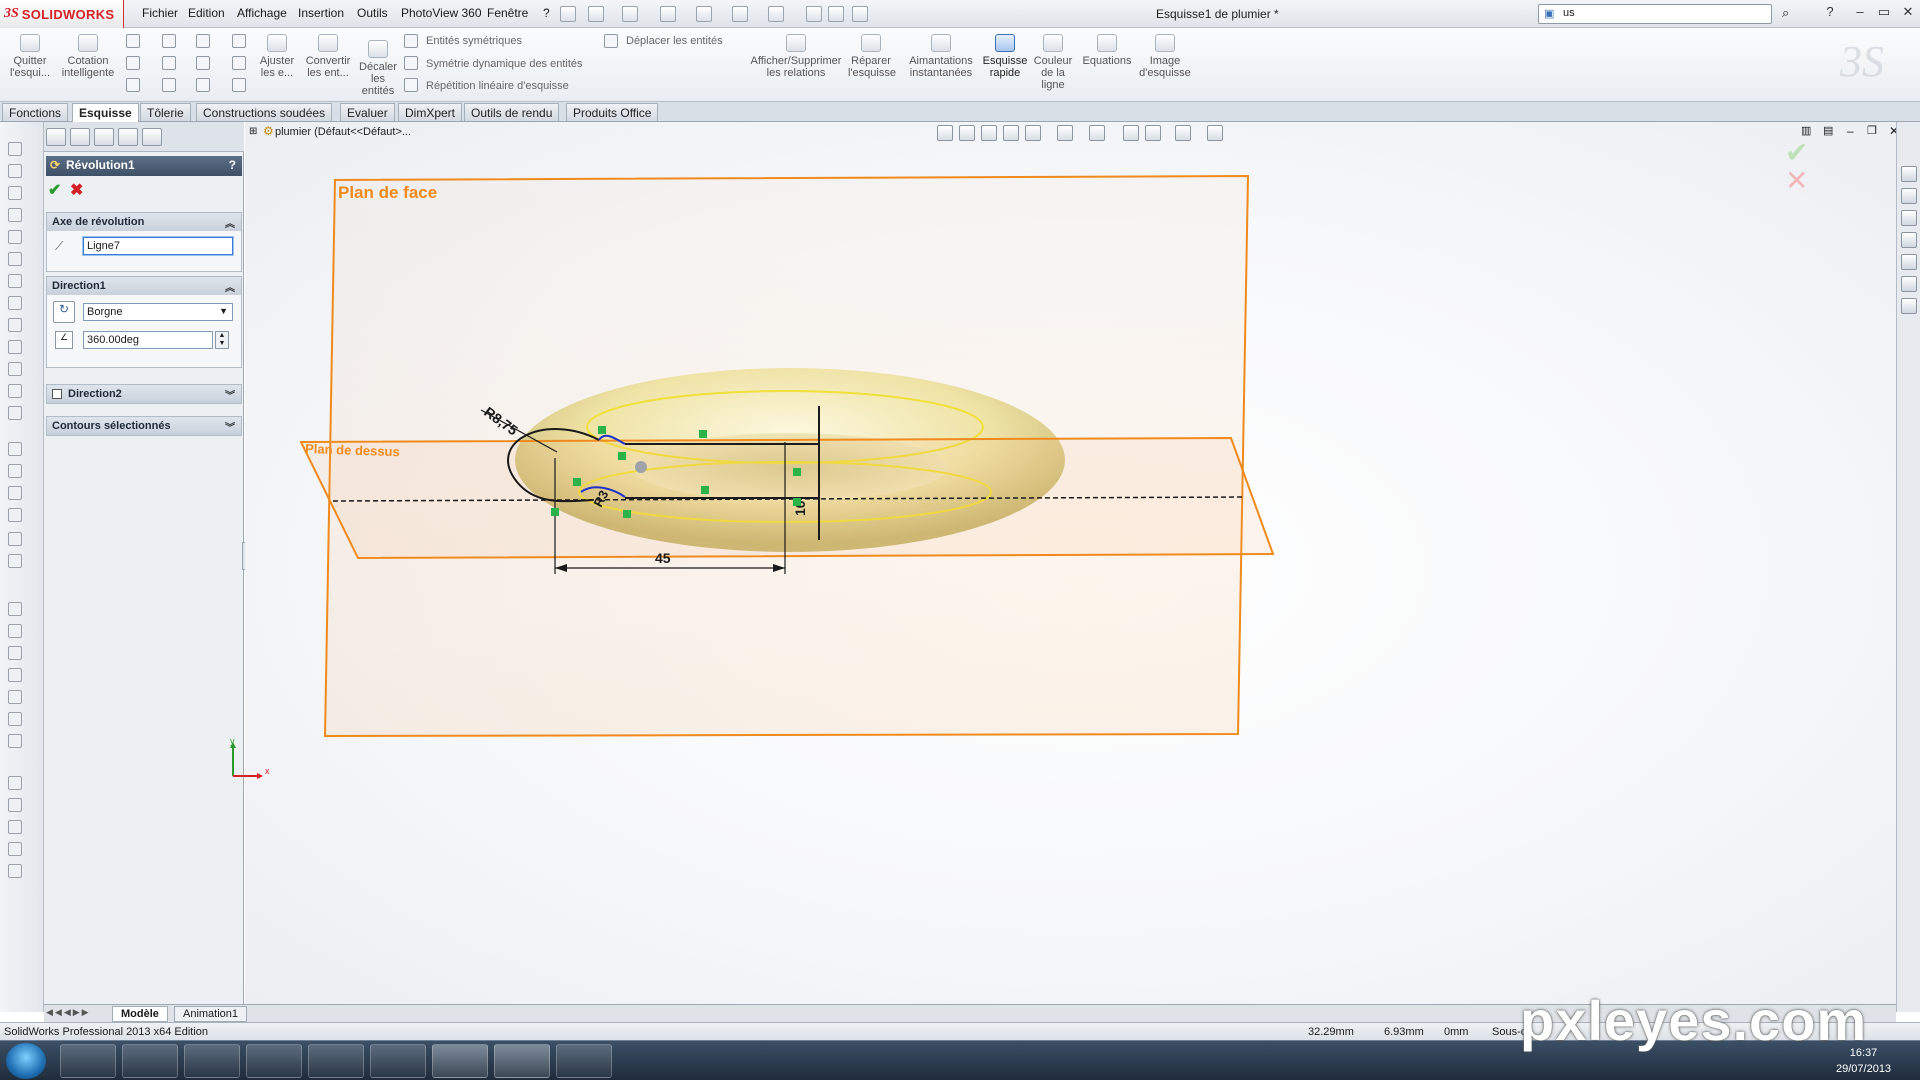 Image resolution: width=1920 pixels, height=1080 pixels. What do you see at coordinates (814, 14) in the screenshot?
I see `rebuild-icon` at bounding box center [814, 14].